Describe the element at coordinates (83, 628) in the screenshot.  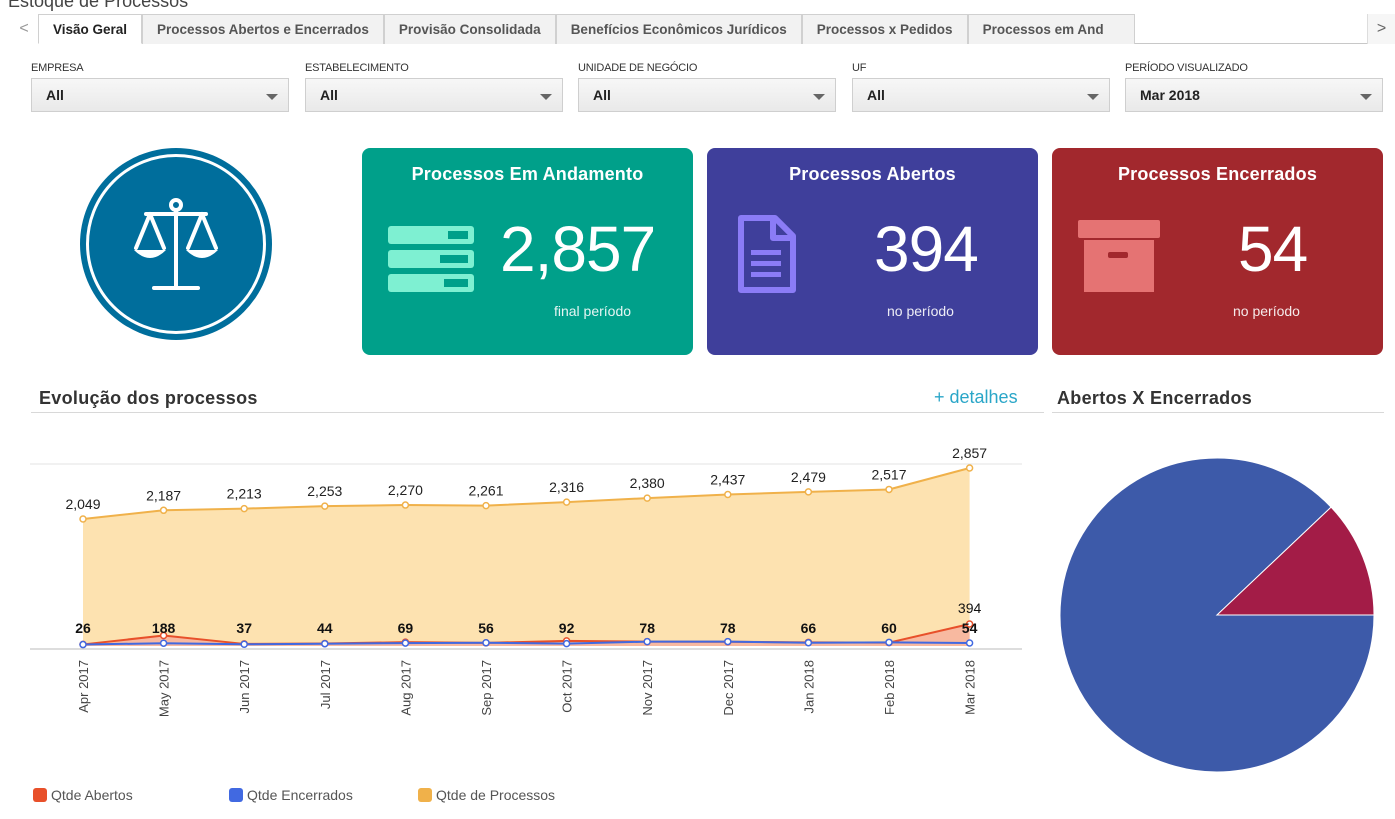
I see `abertos-data-label: 26` at that location.